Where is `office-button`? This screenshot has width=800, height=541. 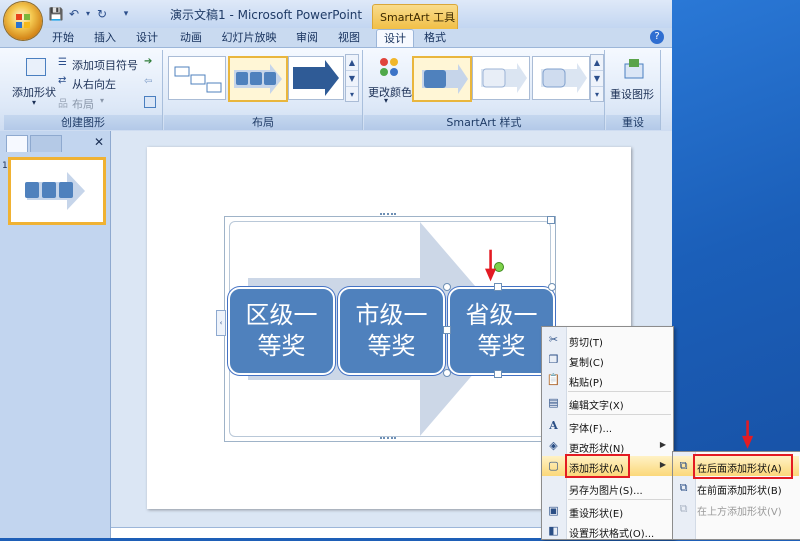
office-button is located at coordinates (23, 21).